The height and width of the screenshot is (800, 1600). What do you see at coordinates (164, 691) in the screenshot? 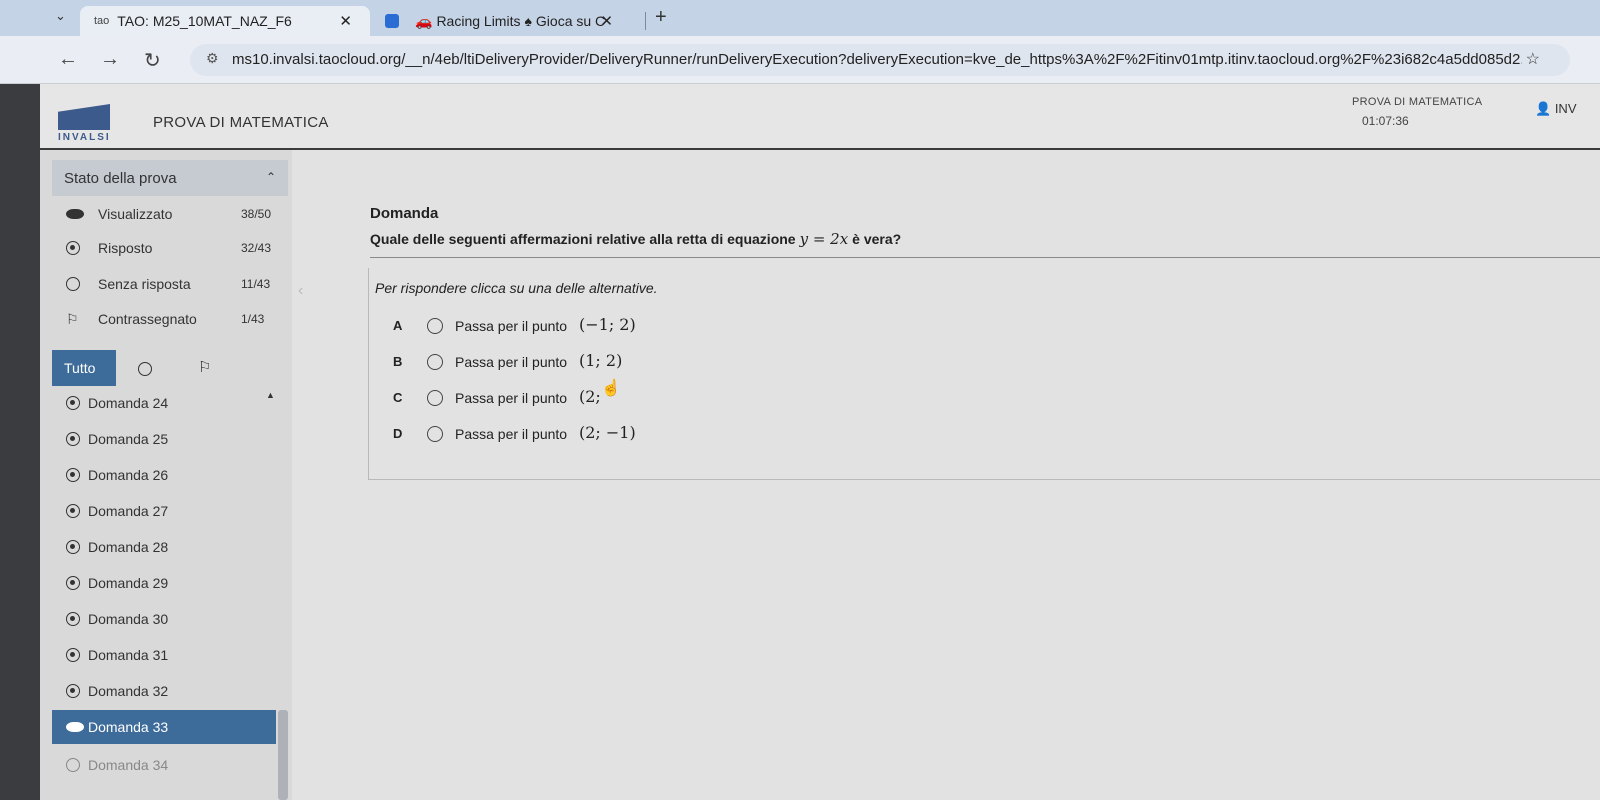
I see `question-item-32: Domanda 32` at bounding box center [164, 691].